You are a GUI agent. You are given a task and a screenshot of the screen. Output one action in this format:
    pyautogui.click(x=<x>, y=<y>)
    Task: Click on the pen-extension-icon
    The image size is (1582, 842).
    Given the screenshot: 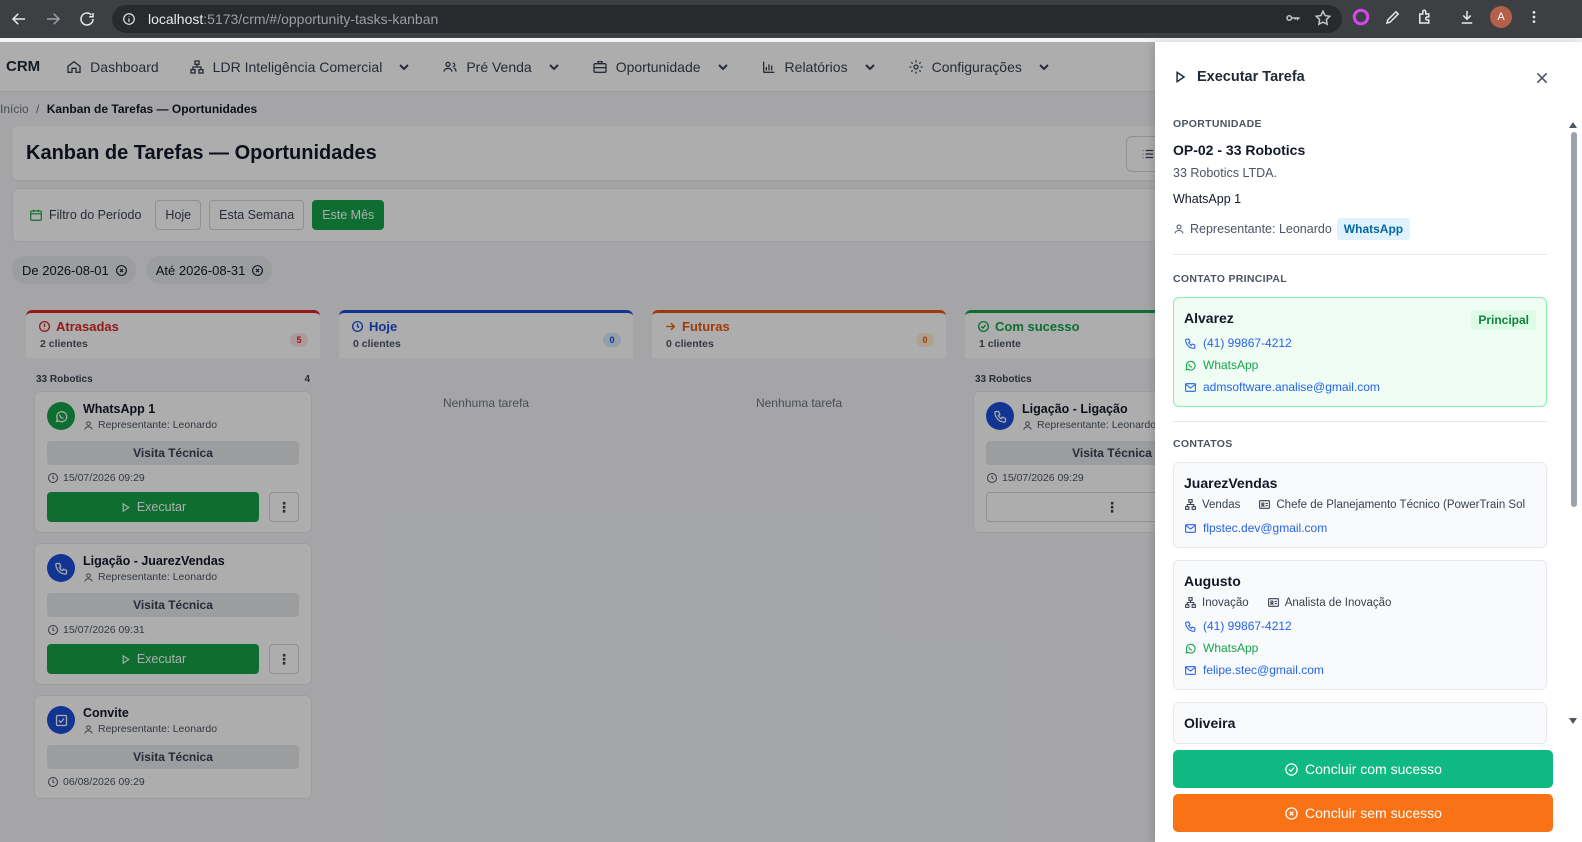 What is the action you would take?
    pyautogui.click(x=1393, y=17)
    